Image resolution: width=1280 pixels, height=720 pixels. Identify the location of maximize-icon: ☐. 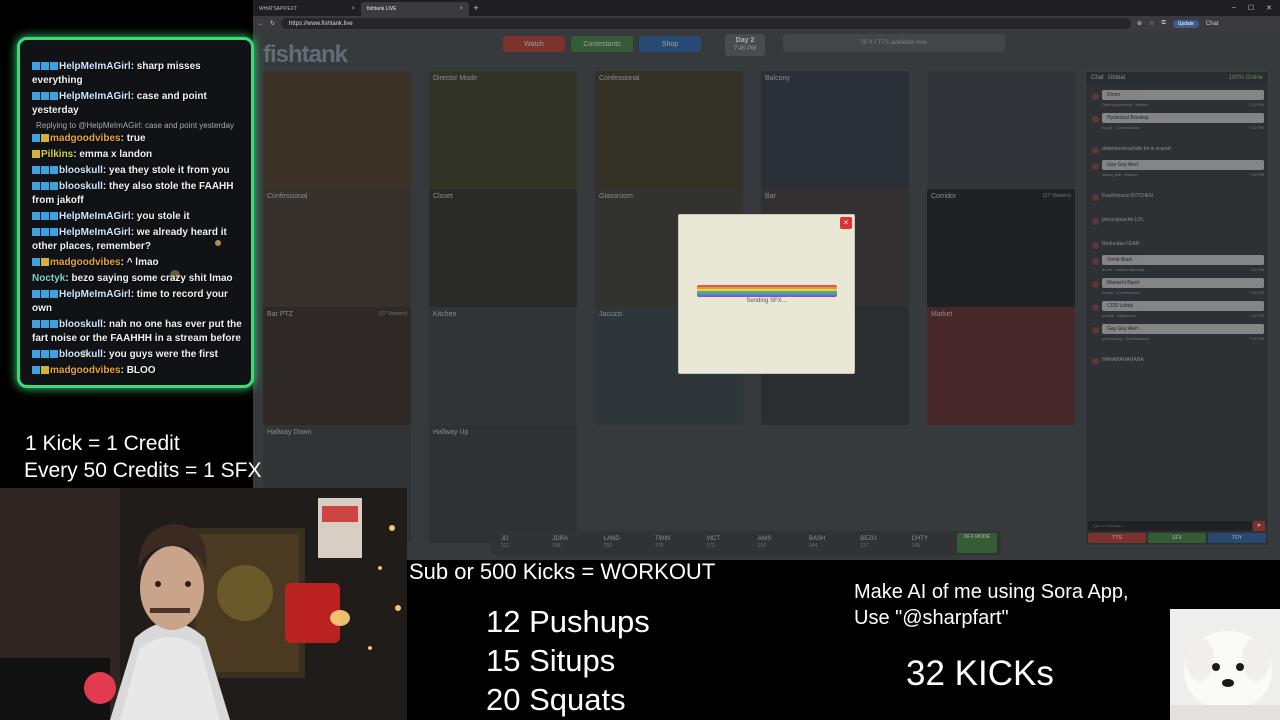
(1251, 8).